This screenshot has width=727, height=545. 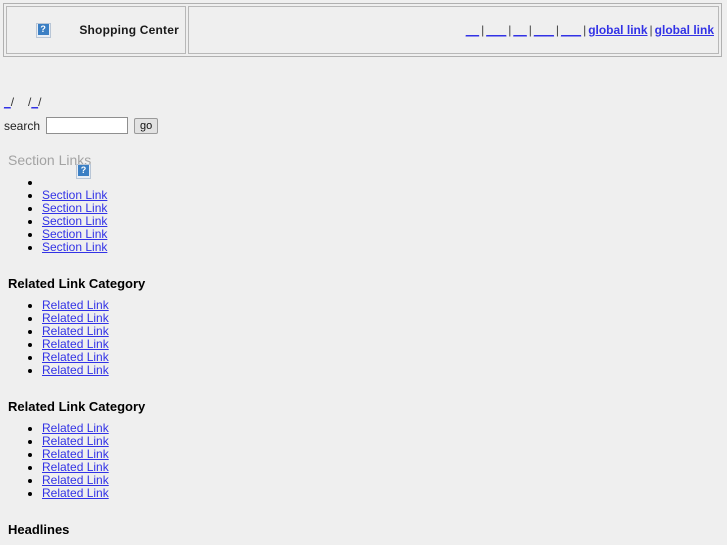 What do you see at coordinates (129, 30) in the screenshot?
I see `page-title: Shopping Center` at bounding box center [129, 30].